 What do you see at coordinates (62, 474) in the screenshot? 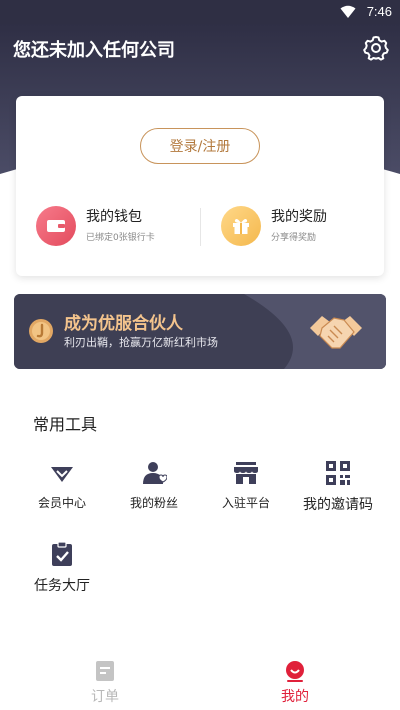
I see `diamond-icon` at bounding box center [62, 474].